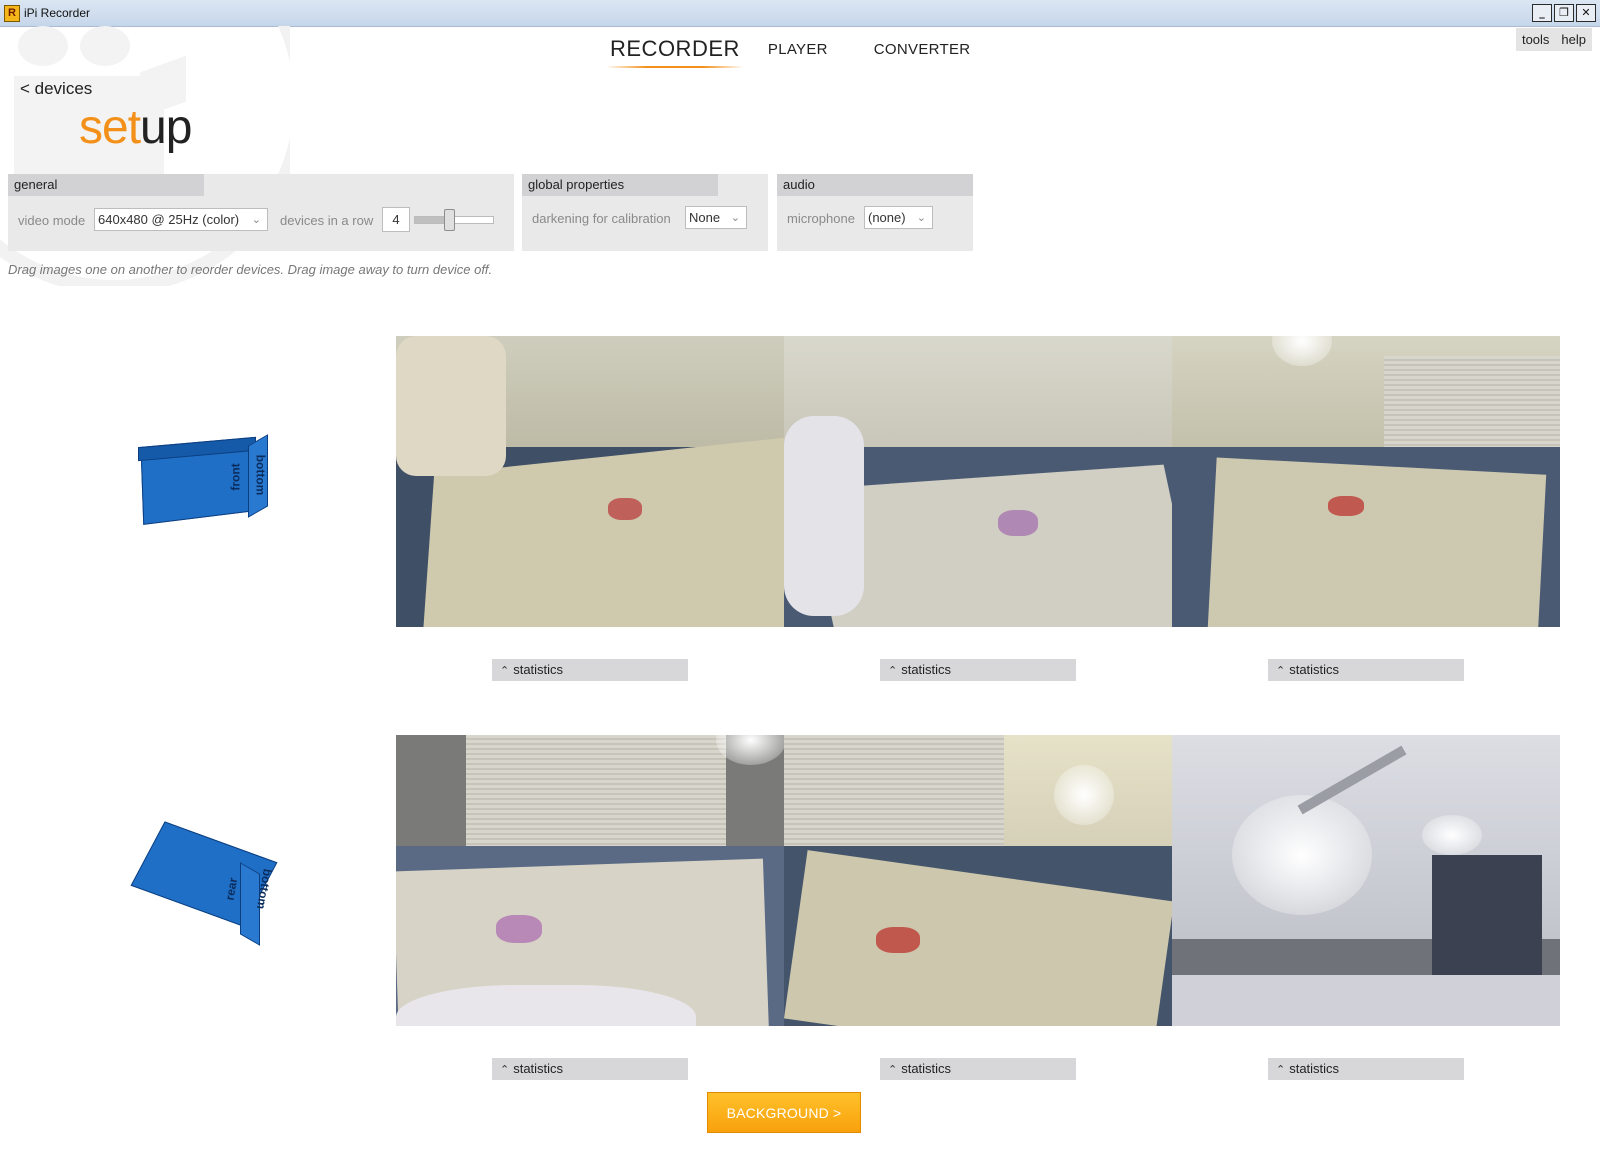 This screenshot has width=1600, height=1176. What do you see at coordinates (705, 217) in the screenshot?
I see `darkening-value: None` at bounding box center [705, 217].